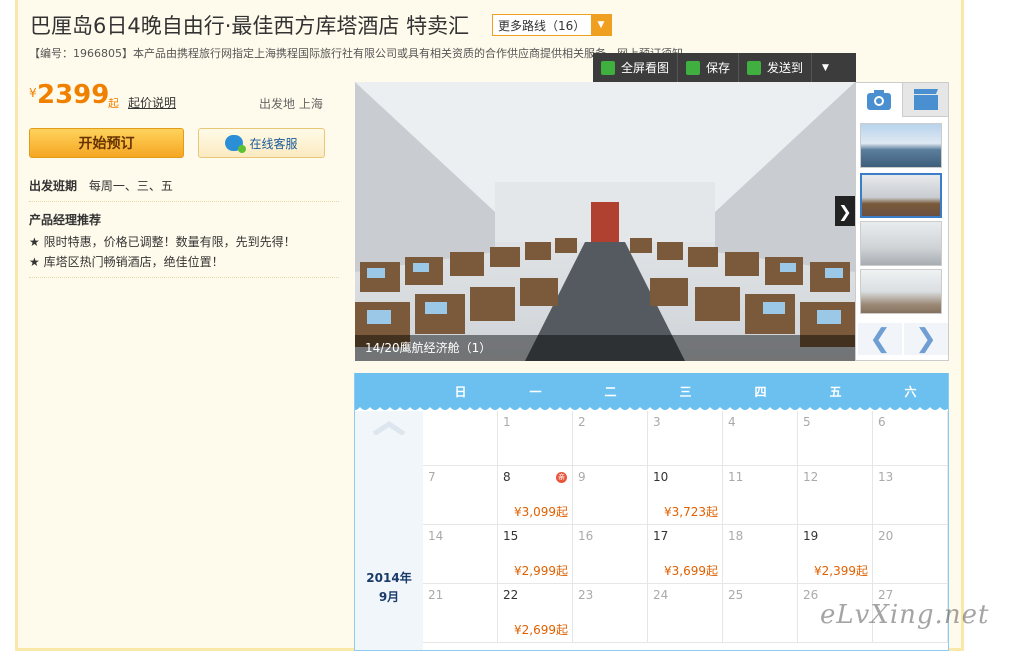 Image resolution: width=1025 pixels, height=651 pixels. What do you see at coordinates (910, 392) in the screenshot?
I see `weekday-label: 六` at bounding box center [910, 392].